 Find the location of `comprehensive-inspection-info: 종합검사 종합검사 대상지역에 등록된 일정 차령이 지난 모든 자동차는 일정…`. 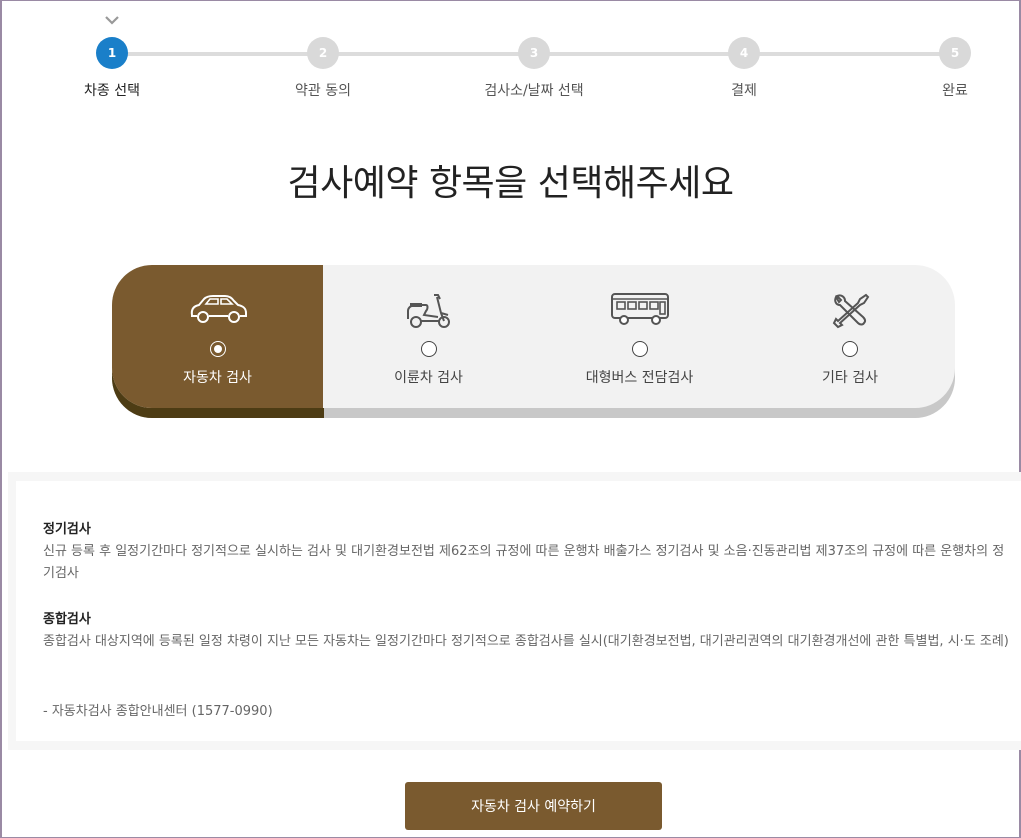

comprehensive-inspection-info: 종합검사 종합검사 대상지역에 등록된 일정 차령이 지난 모든 자동차는 일정… is located at coordinates (528, 630).